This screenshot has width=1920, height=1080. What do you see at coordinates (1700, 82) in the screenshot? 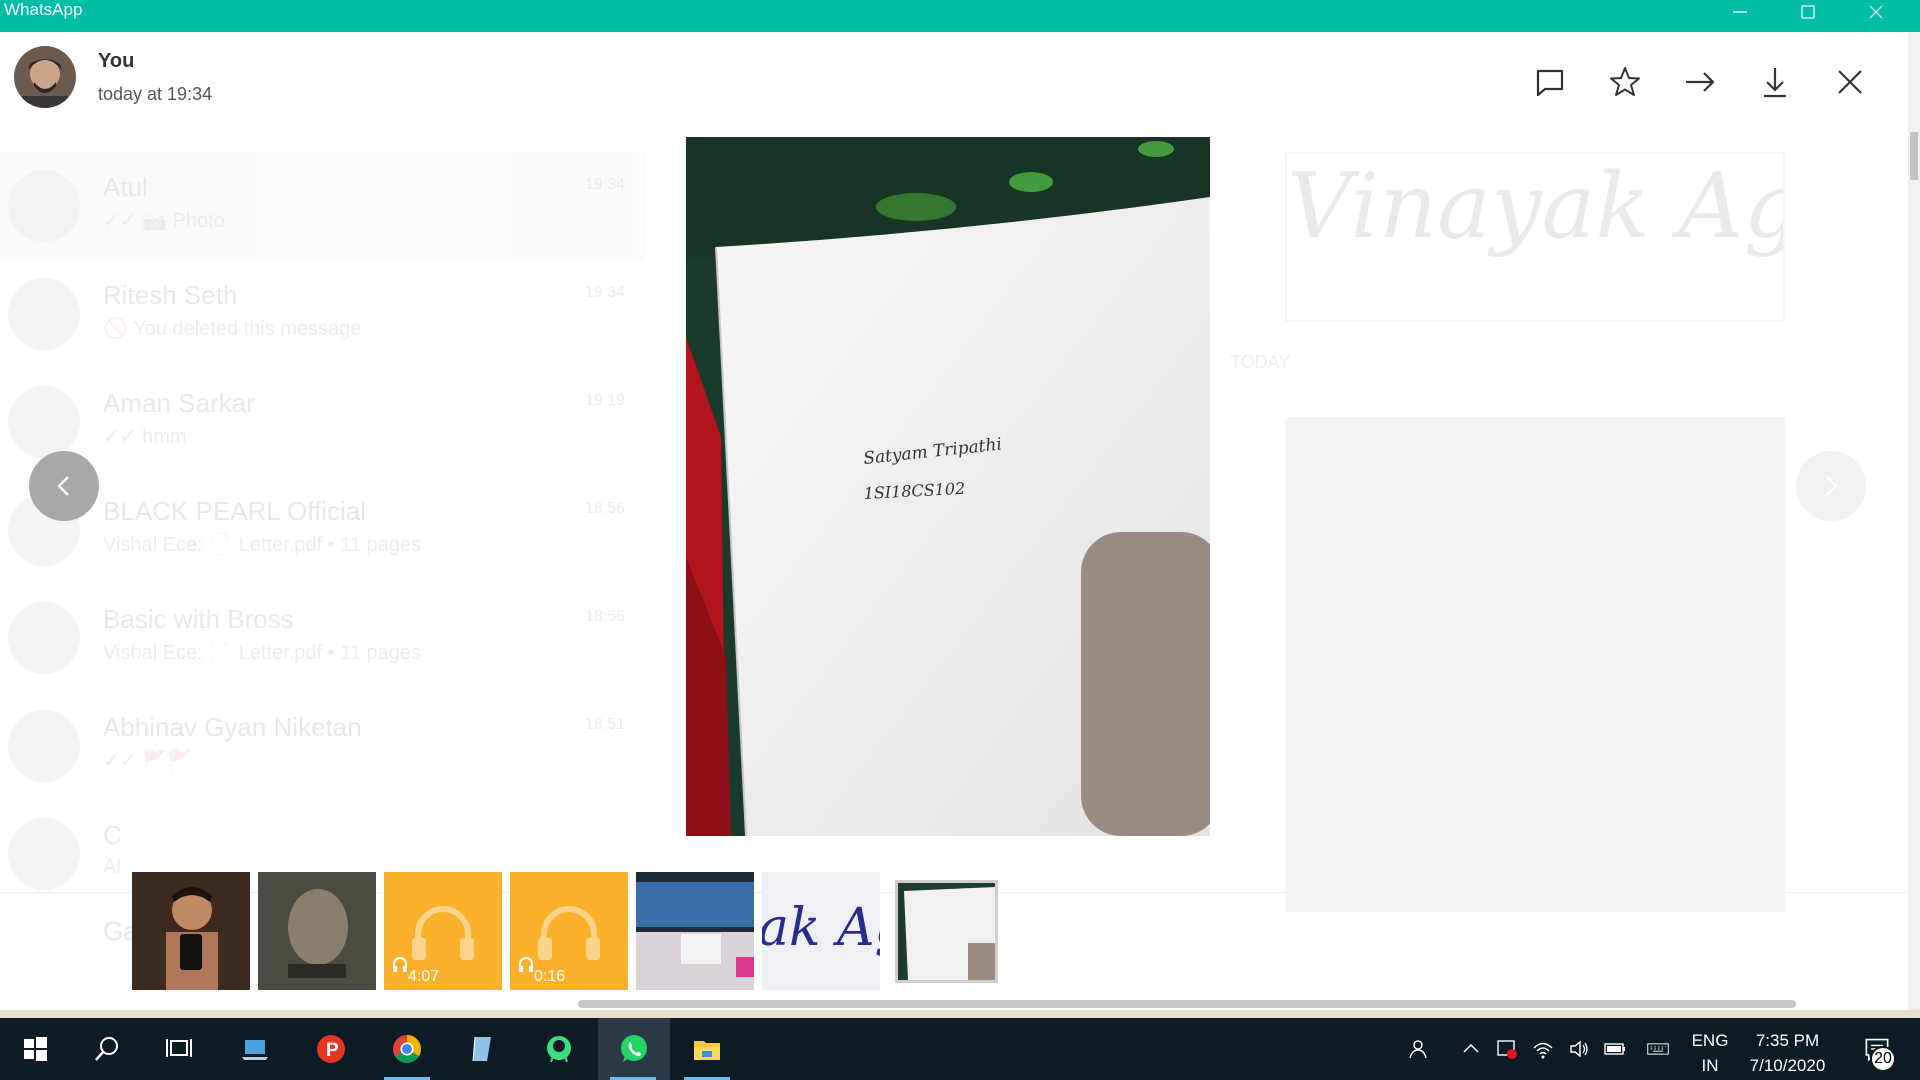
I see `forward-button` at bounding box center [1700, 82].